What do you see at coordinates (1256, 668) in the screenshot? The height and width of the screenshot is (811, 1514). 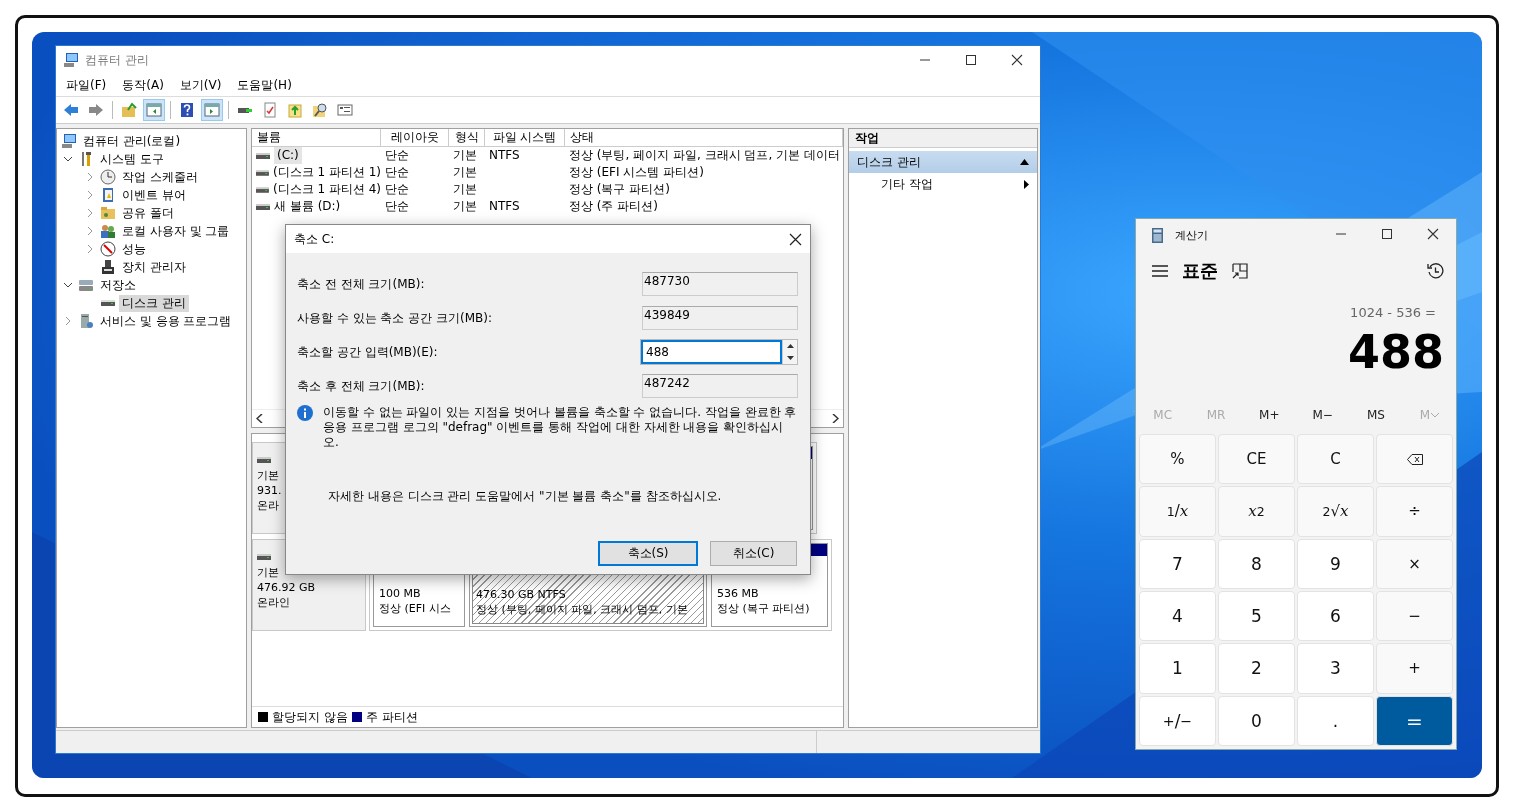 I see `calculator-key: 2` at bounding box center [1256, 668].